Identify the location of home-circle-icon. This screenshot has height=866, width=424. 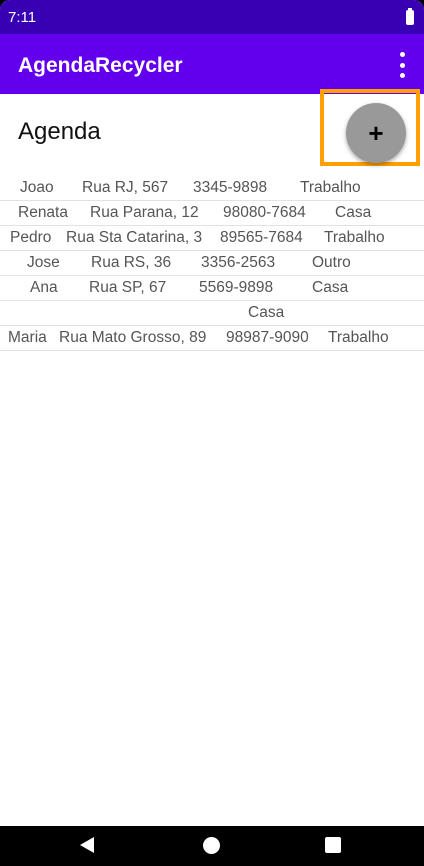
(211, 845).